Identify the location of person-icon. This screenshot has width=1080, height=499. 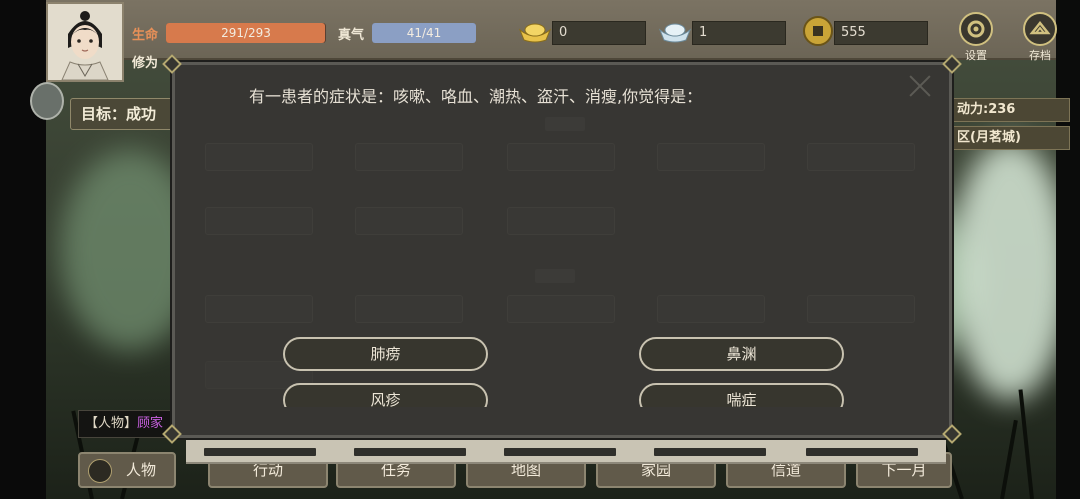
(100, 471).